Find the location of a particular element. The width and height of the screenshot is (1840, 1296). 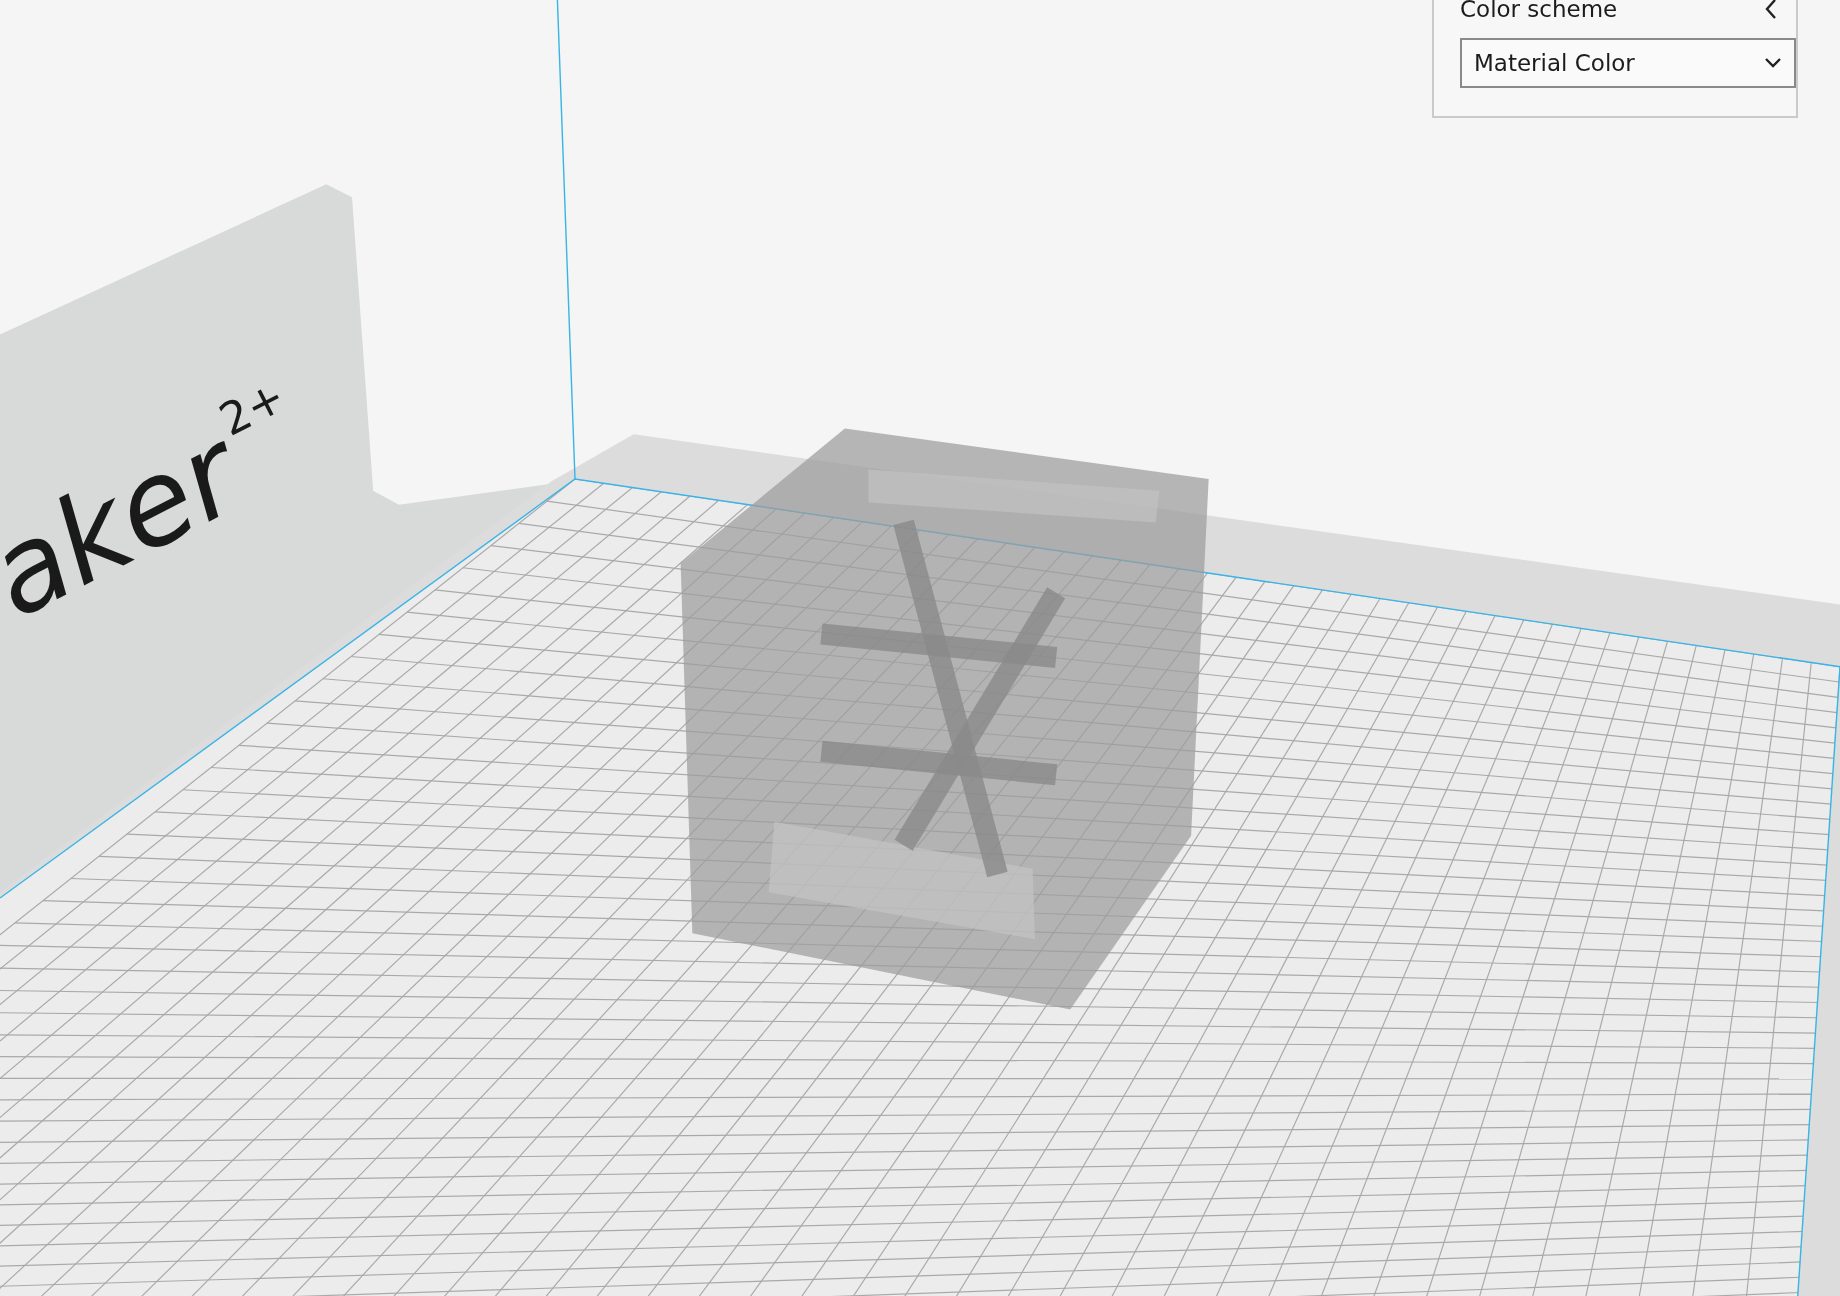

collapse-icon is located at coordinates (1771, 10).